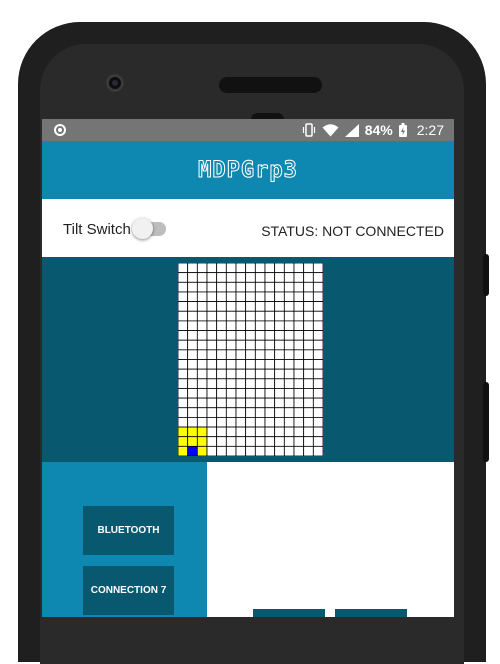 Image resolution: width=500 pixels, height=664 pixels. What do you see at coordinates (250, 359) in the screenshot?
I see `arena-grid` at bounding box center [250, 359].